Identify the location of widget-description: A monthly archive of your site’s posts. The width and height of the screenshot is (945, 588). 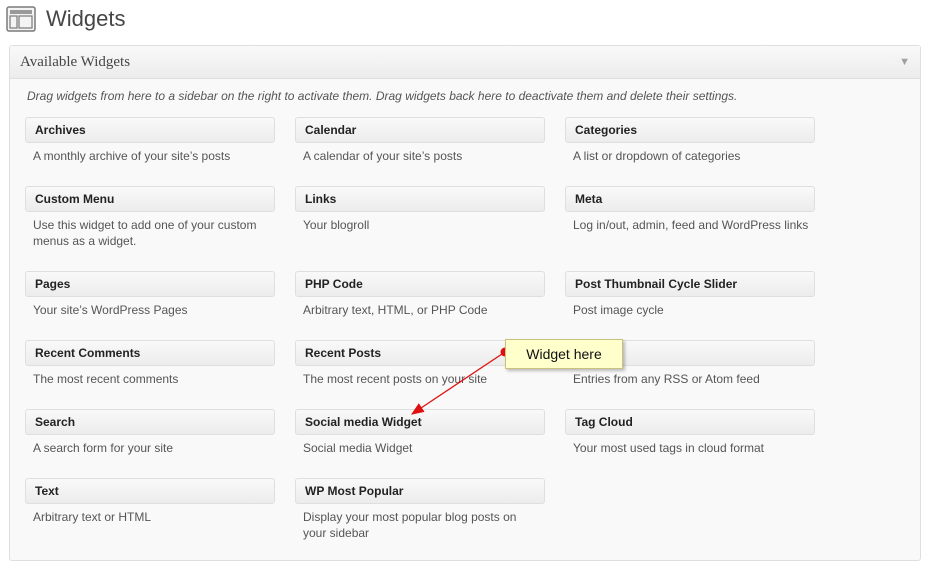
(132, 156).